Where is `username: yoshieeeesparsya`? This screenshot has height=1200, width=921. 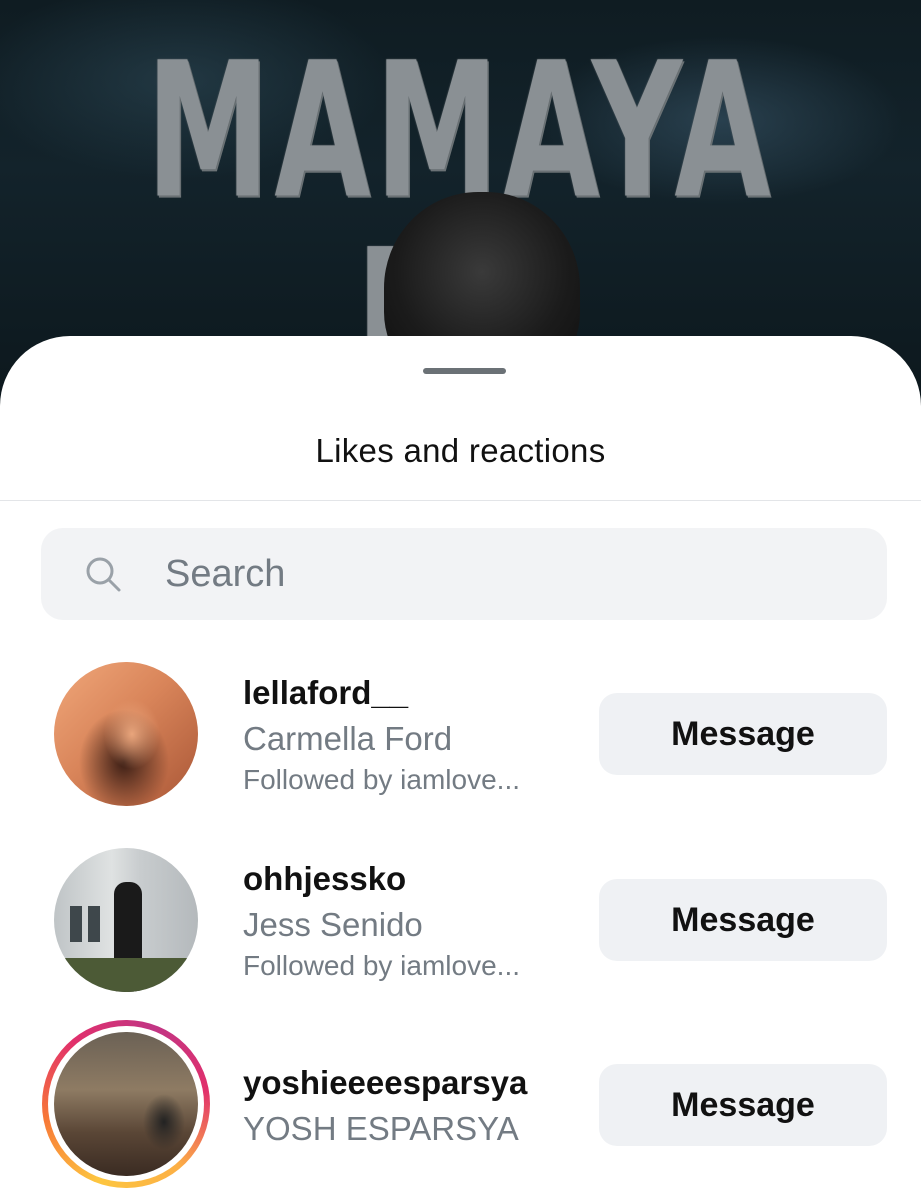 username: yoshieeeesparsya is located at coordinates (385, 1083).